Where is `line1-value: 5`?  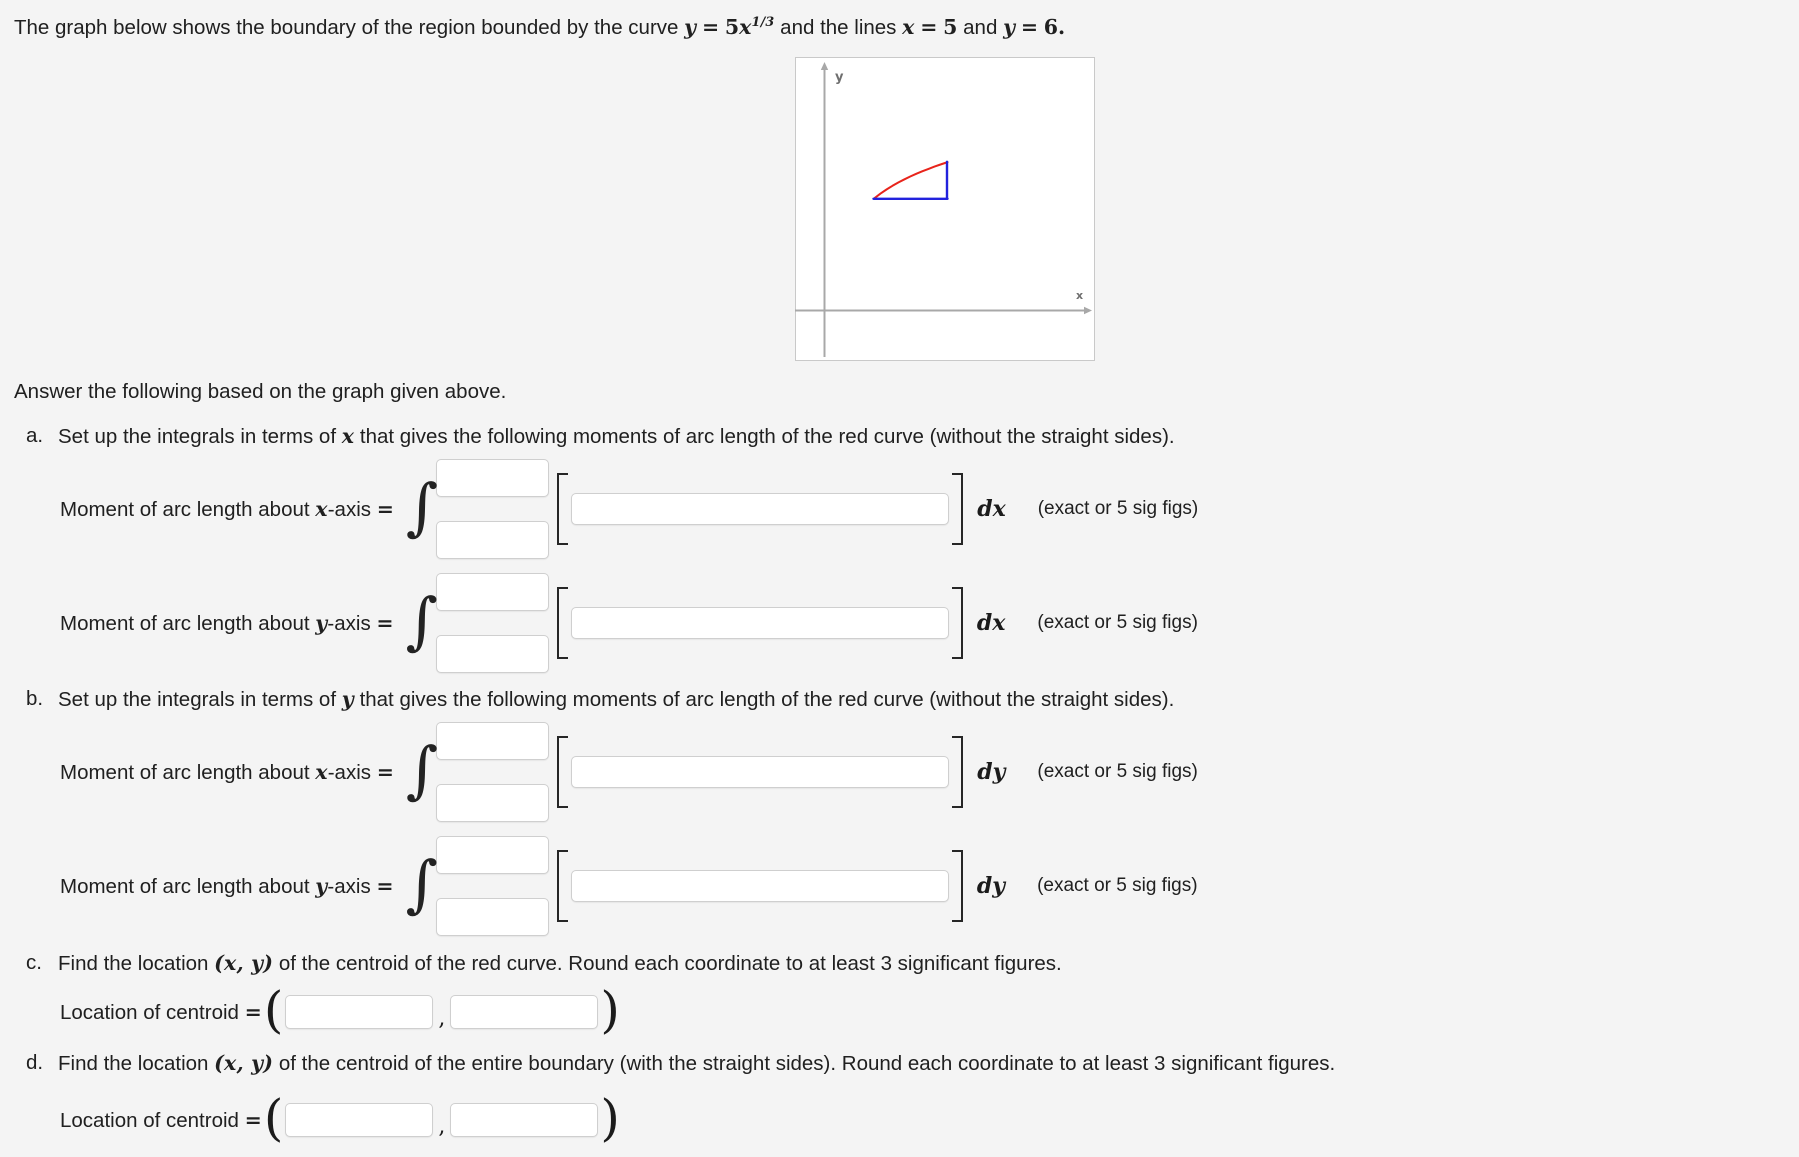 line1-value: 5 is located at coordinates (950, 26).